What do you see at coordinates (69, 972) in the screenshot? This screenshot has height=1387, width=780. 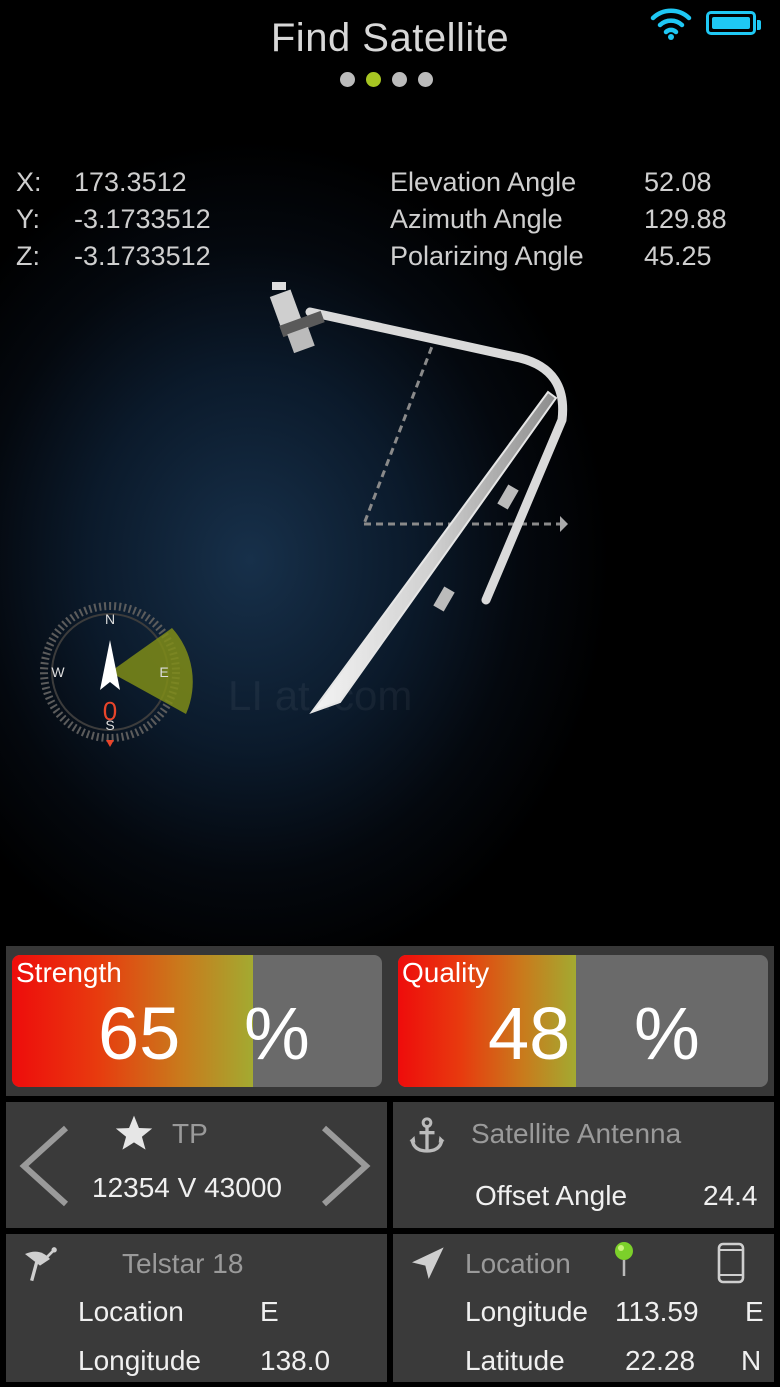 I see `strength-label: Strength` at bounding box center [69, 972].